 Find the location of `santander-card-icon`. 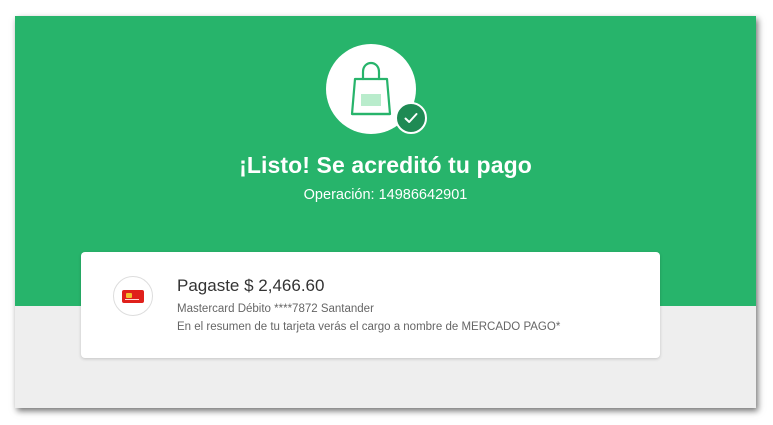

santander-card-icon is located at coordinates (133, 296).